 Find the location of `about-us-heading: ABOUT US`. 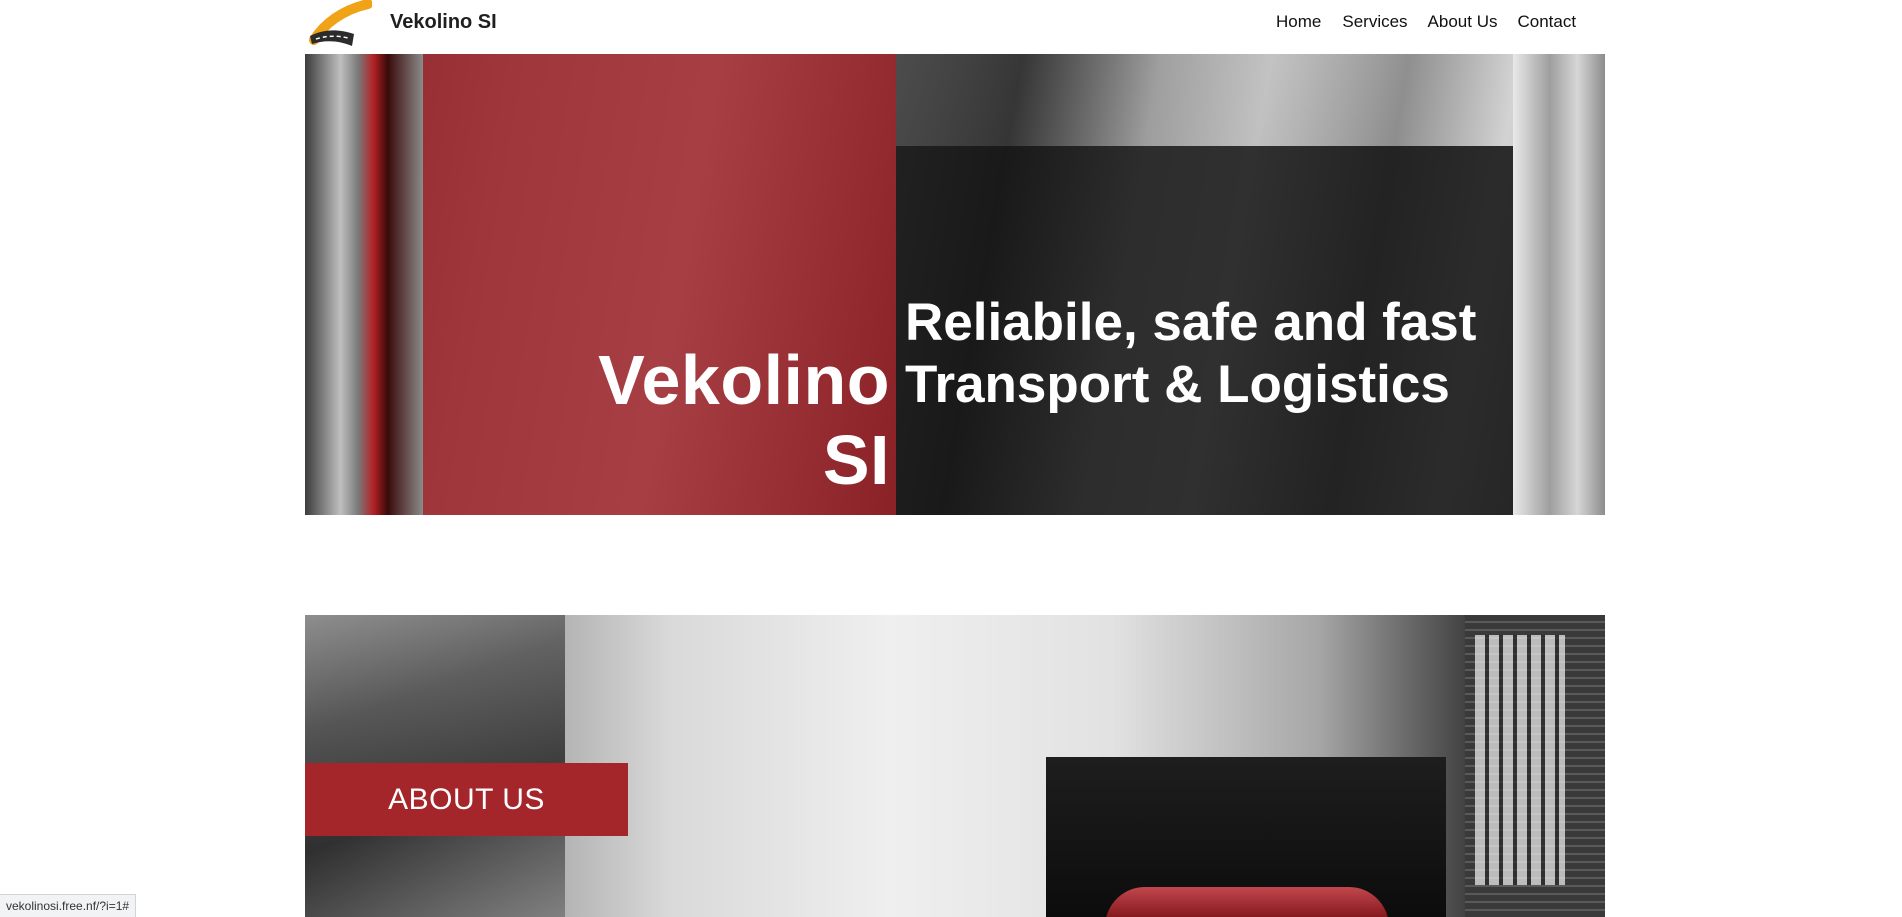

about-us-heading: ABOUT US is located at coordinates (466, 799).